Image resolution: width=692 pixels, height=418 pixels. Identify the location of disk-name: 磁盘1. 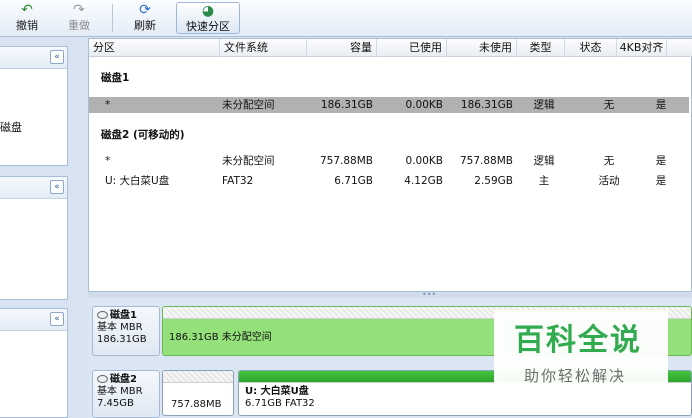
(123, 315).